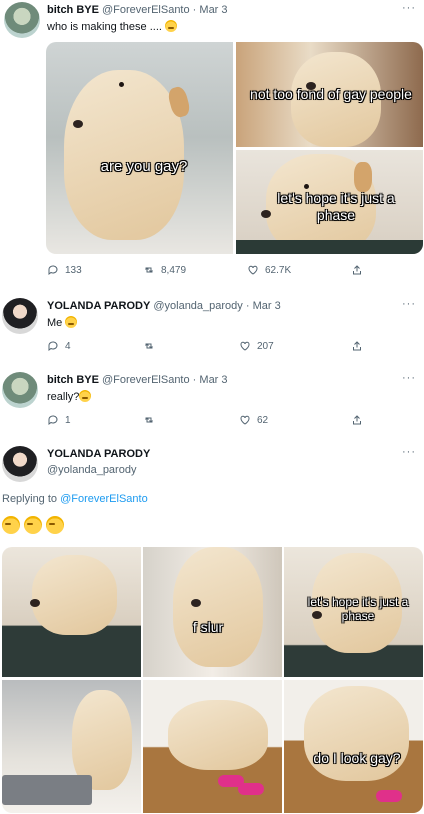  Describe the element at coordinates (357, 758) in the screenshot. I see `image-caption: do I look gay?` at that location.